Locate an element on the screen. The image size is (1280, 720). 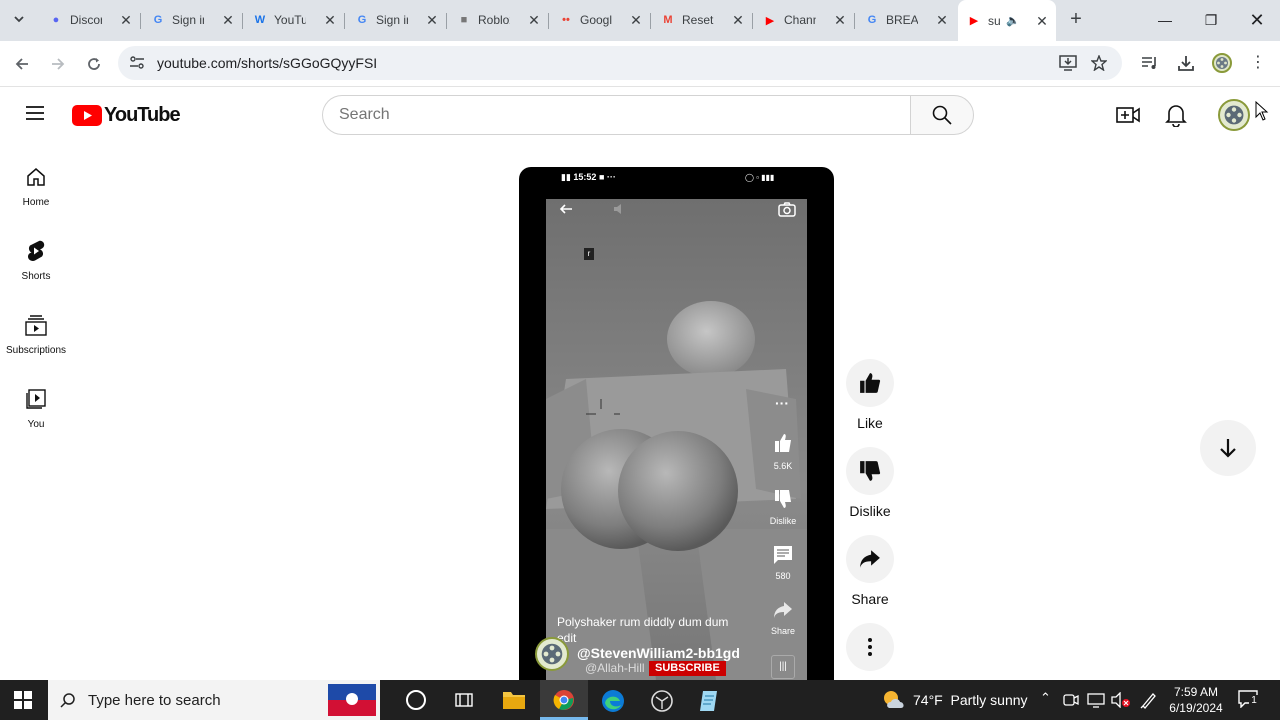
notepad-app-icon is located at coordinates (710, 701).